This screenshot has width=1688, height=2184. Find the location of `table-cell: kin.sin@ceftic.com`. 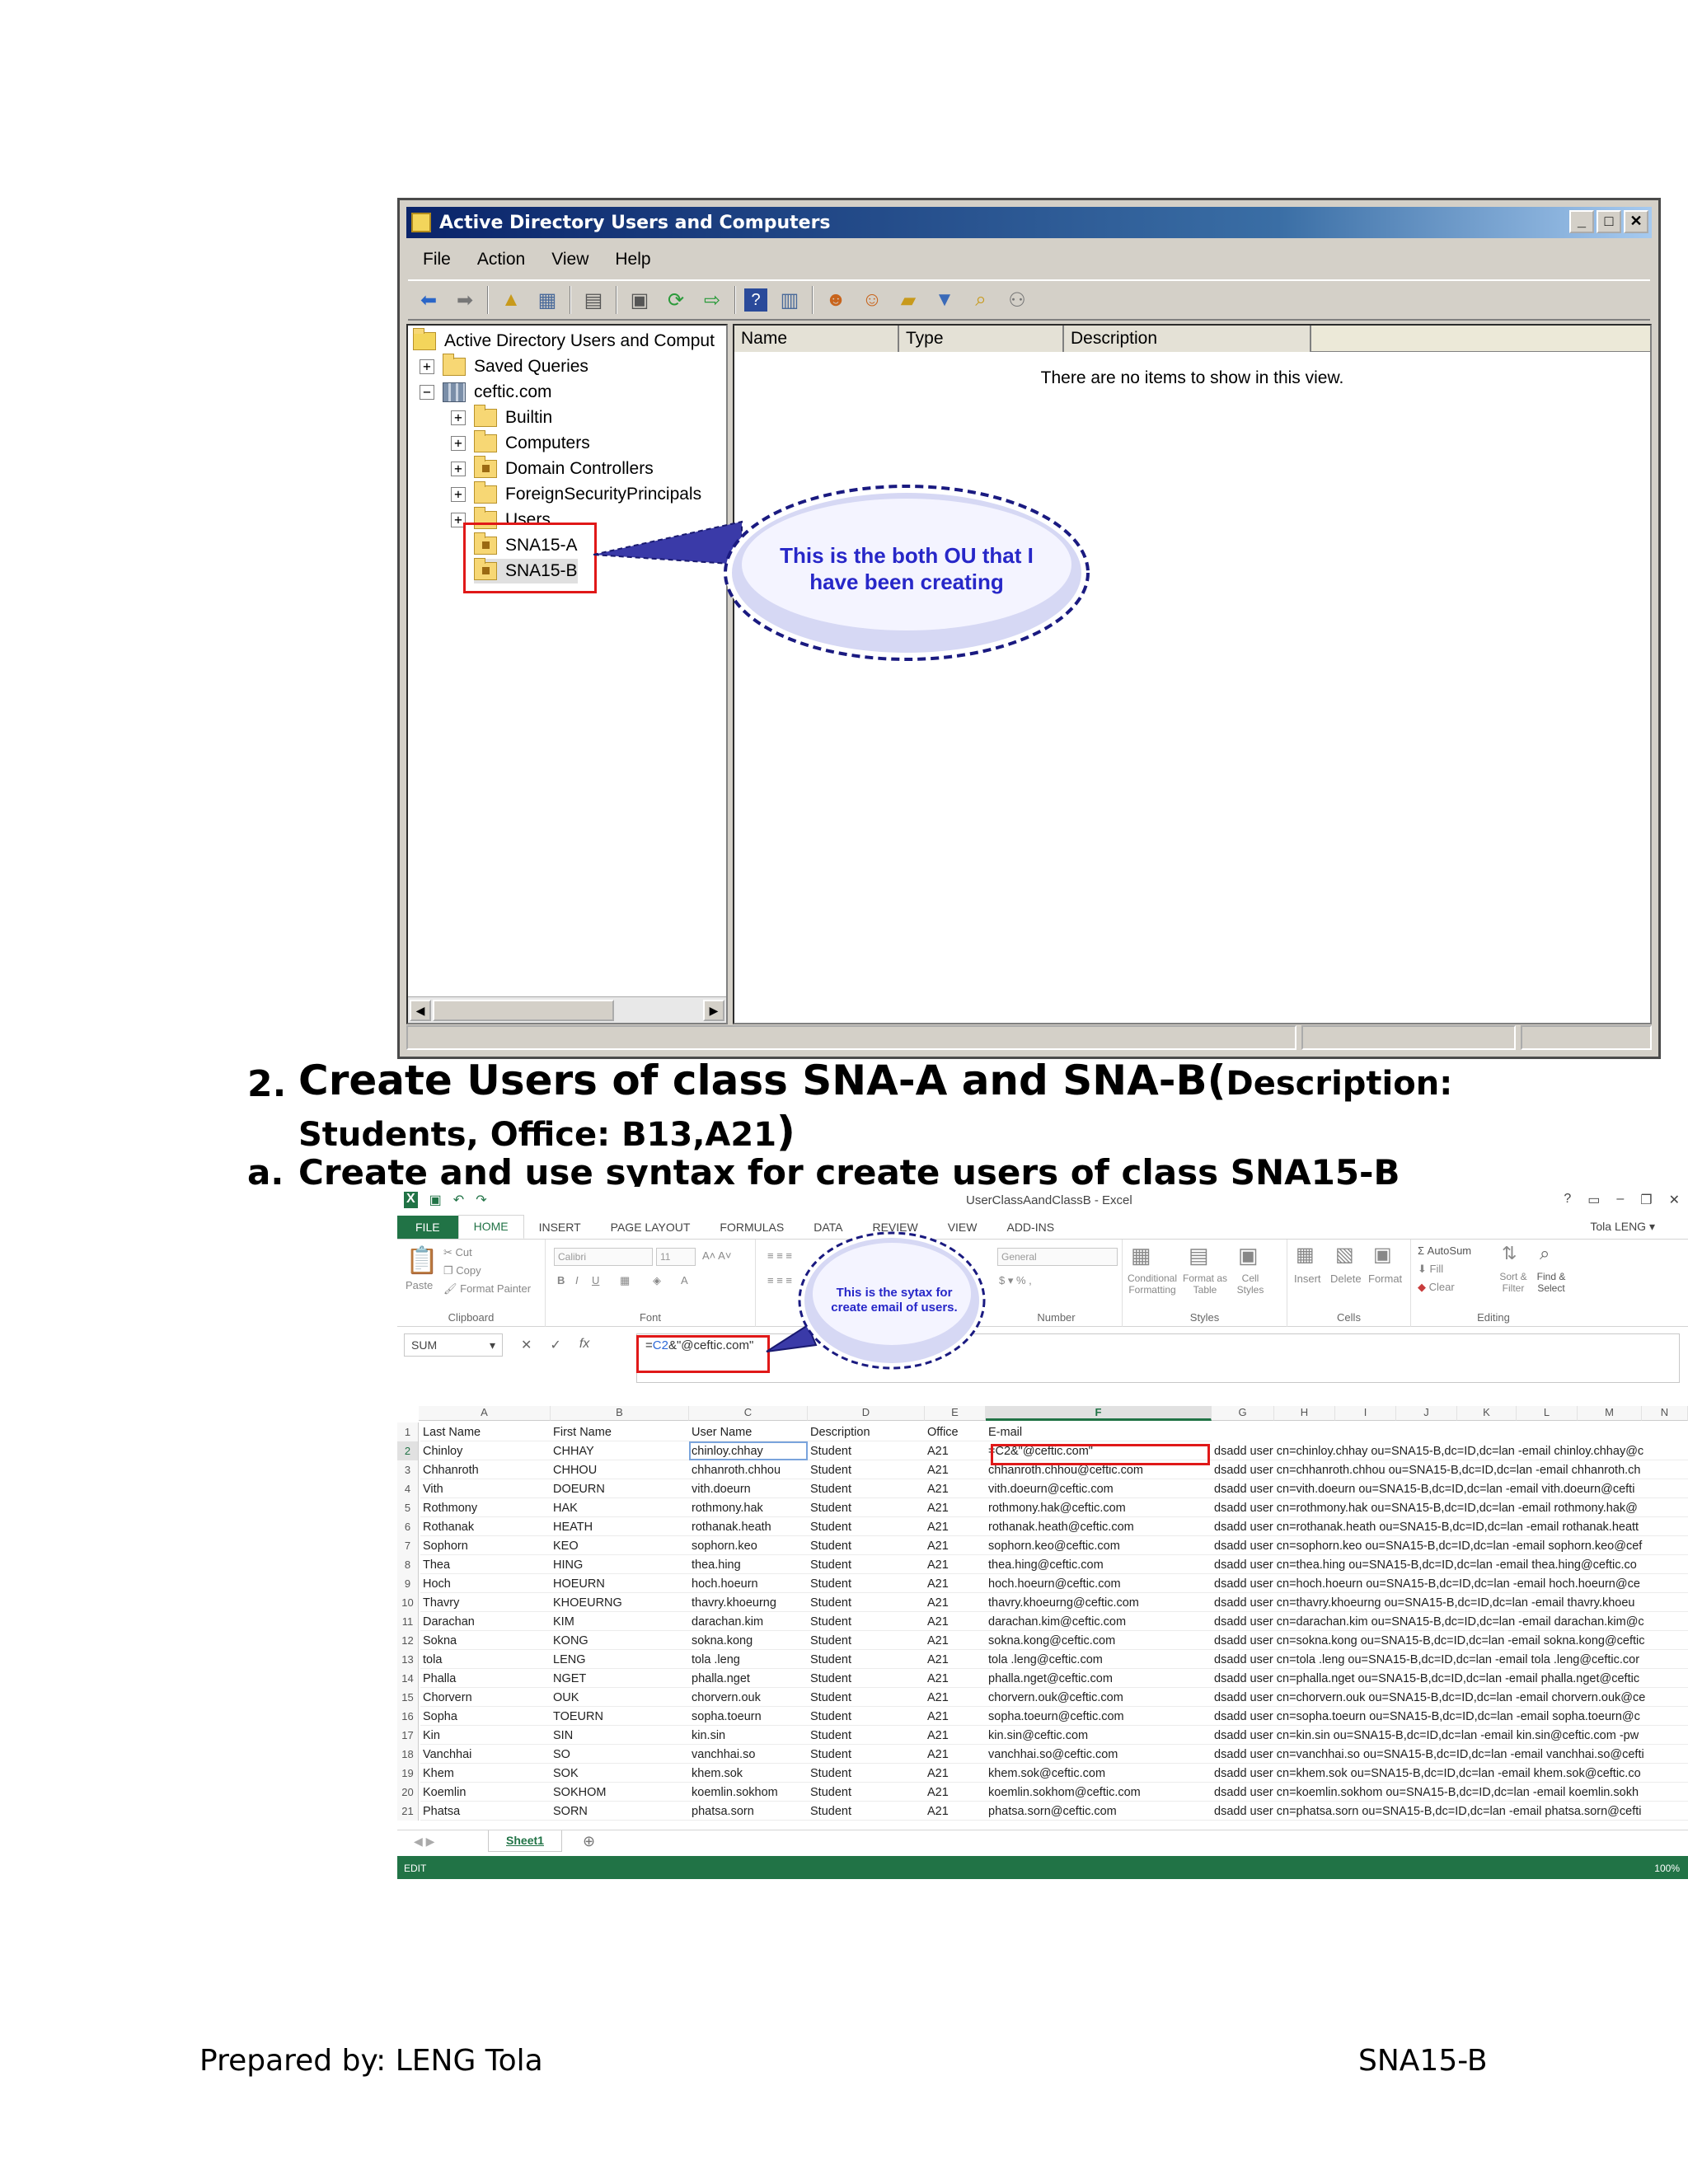

table-cell: kin.sin@ceftic.com is located at coordinates (1099, 1735).